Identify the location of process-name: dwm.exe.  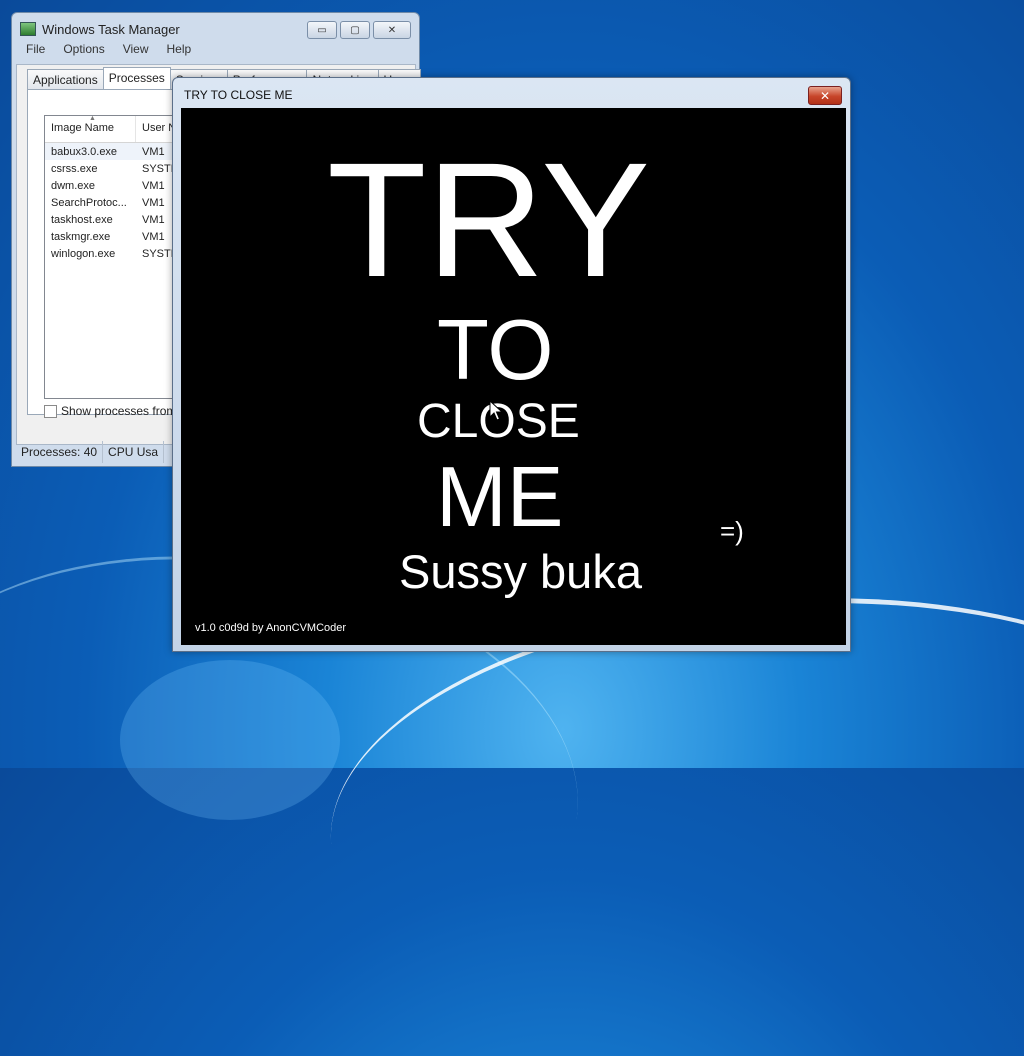
(73, 185).